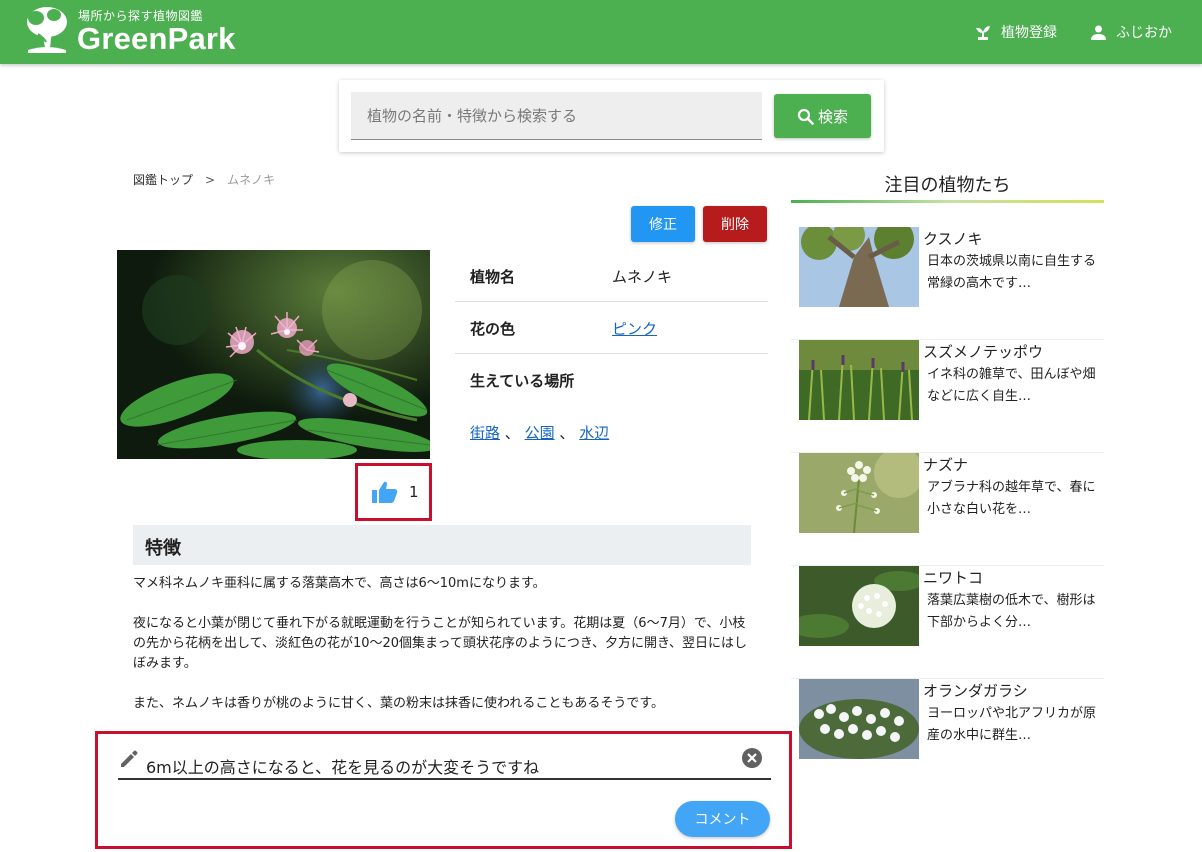  Describe the element at coordinates (947, 201) in the screenshot. I see `featured-plants-divider` at that location.